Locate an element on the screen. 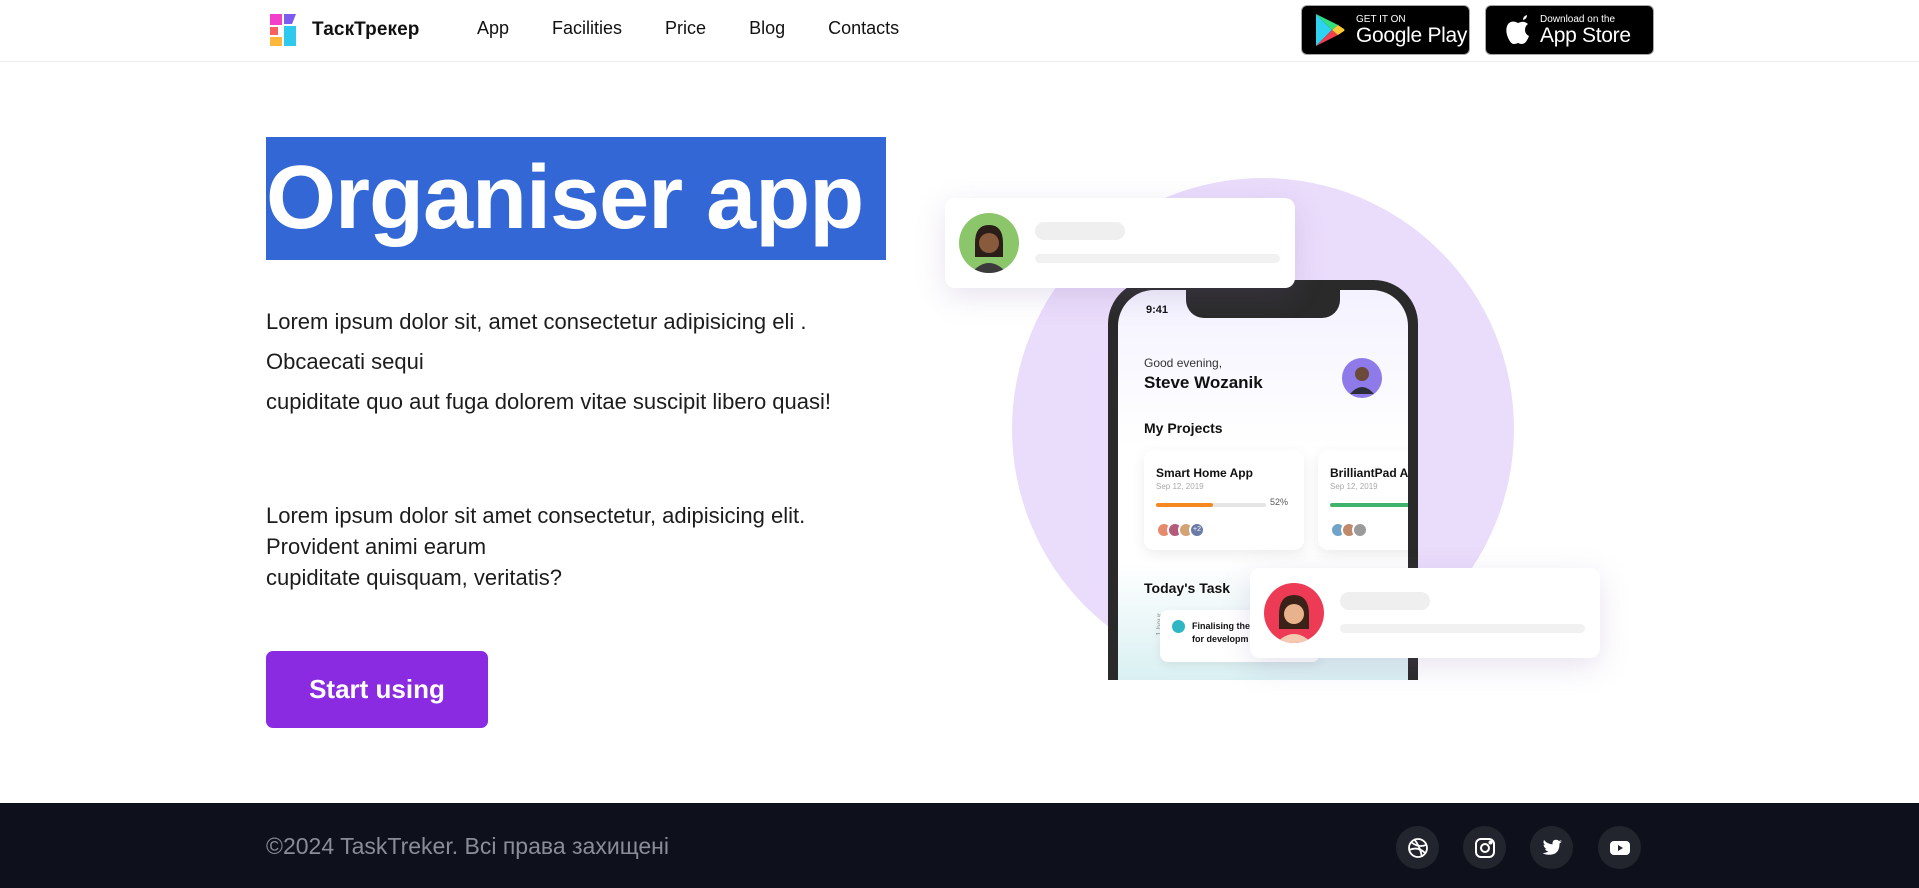  project-members: +2 is located at coordinates (1180, 530).